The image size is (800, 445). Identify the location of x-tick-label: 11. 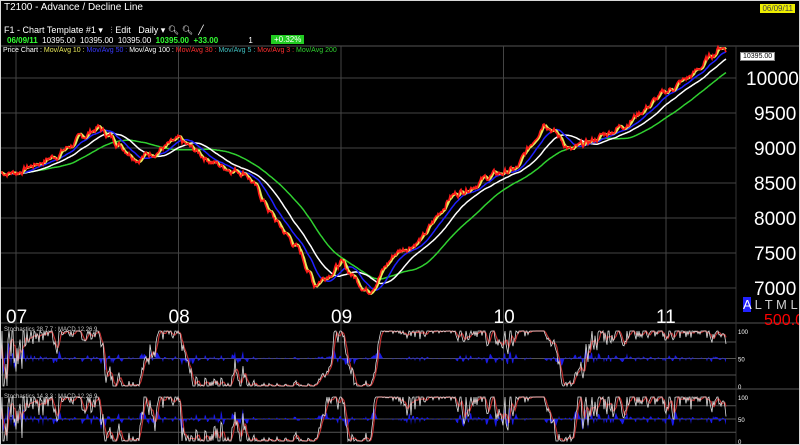
(666, 317).